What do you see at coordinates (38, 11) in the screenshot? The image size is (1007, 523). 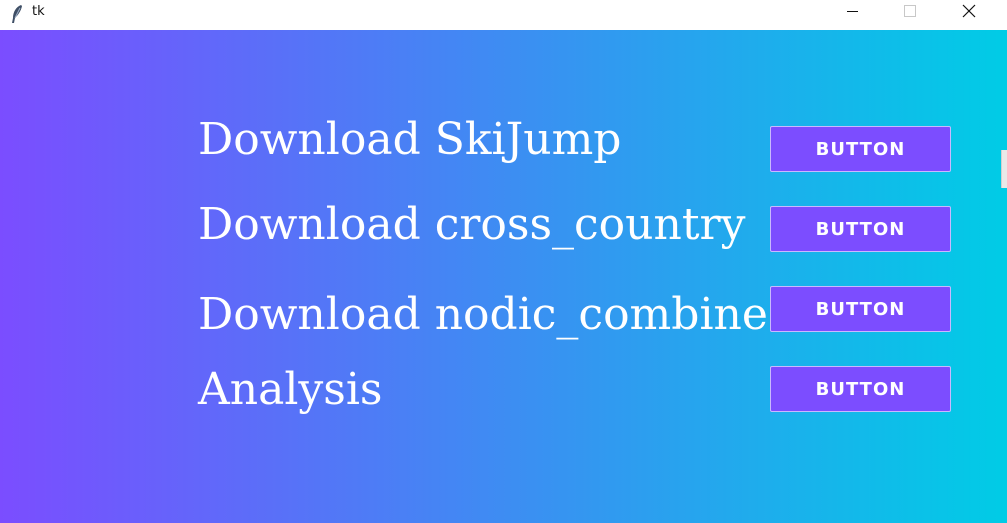 I see `window-title: tk` at bounding box center [38, 11].